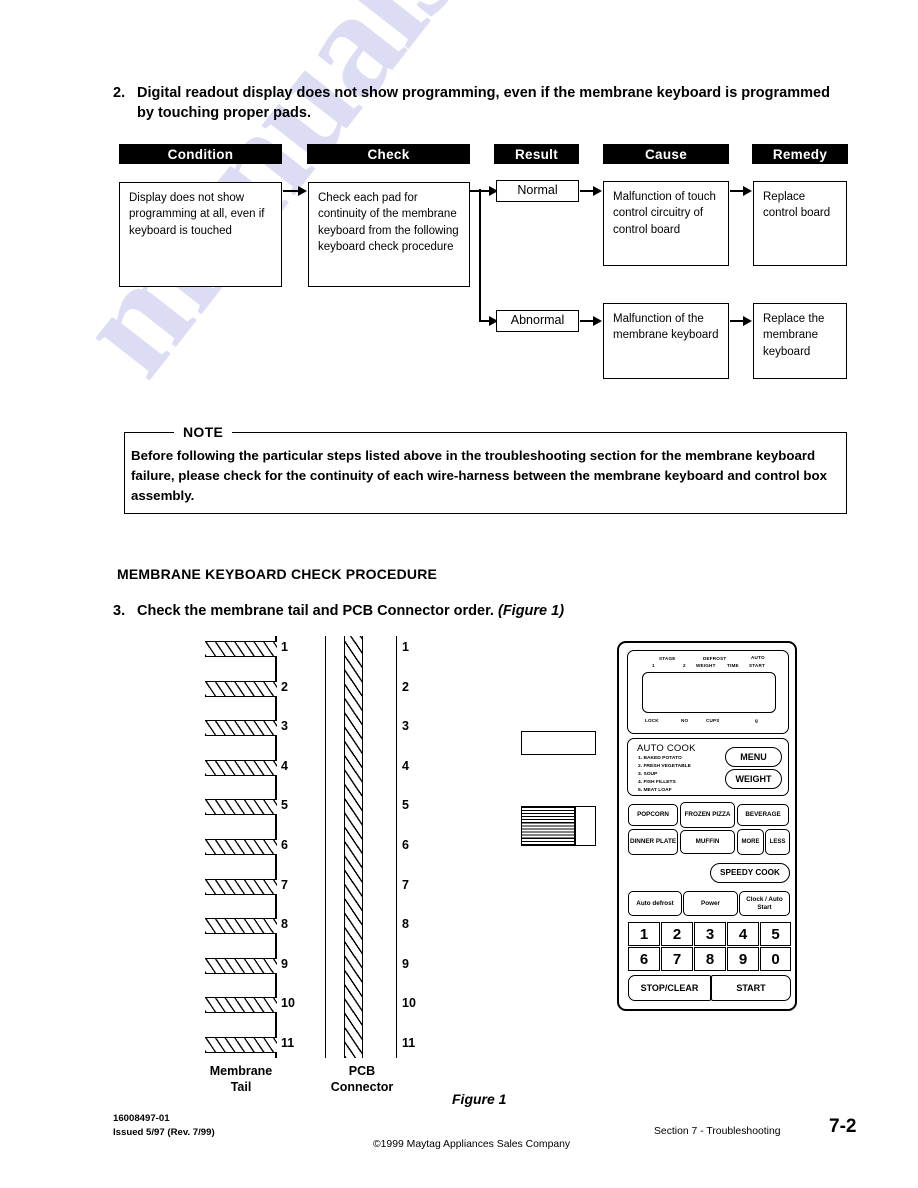 This screenshot has height=1188, width=918. What do you see at coordinates (405, 924) in the screenshot?
I see `pcb-connector-pin-number-8: 8` at bounding box center [405, 924].